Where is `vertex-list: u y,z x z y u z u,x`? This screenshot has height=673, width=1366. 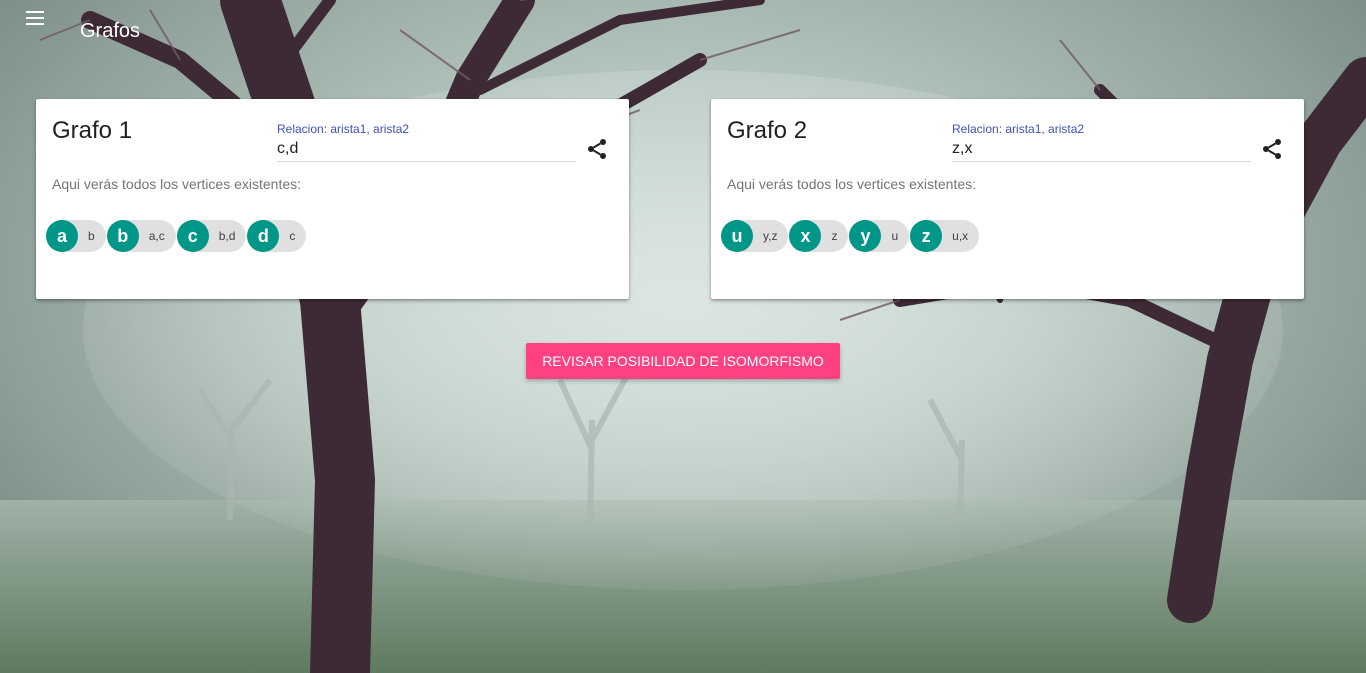 vertex-list: u y,z x z y u z u,x is located at coordinates (850, 236).